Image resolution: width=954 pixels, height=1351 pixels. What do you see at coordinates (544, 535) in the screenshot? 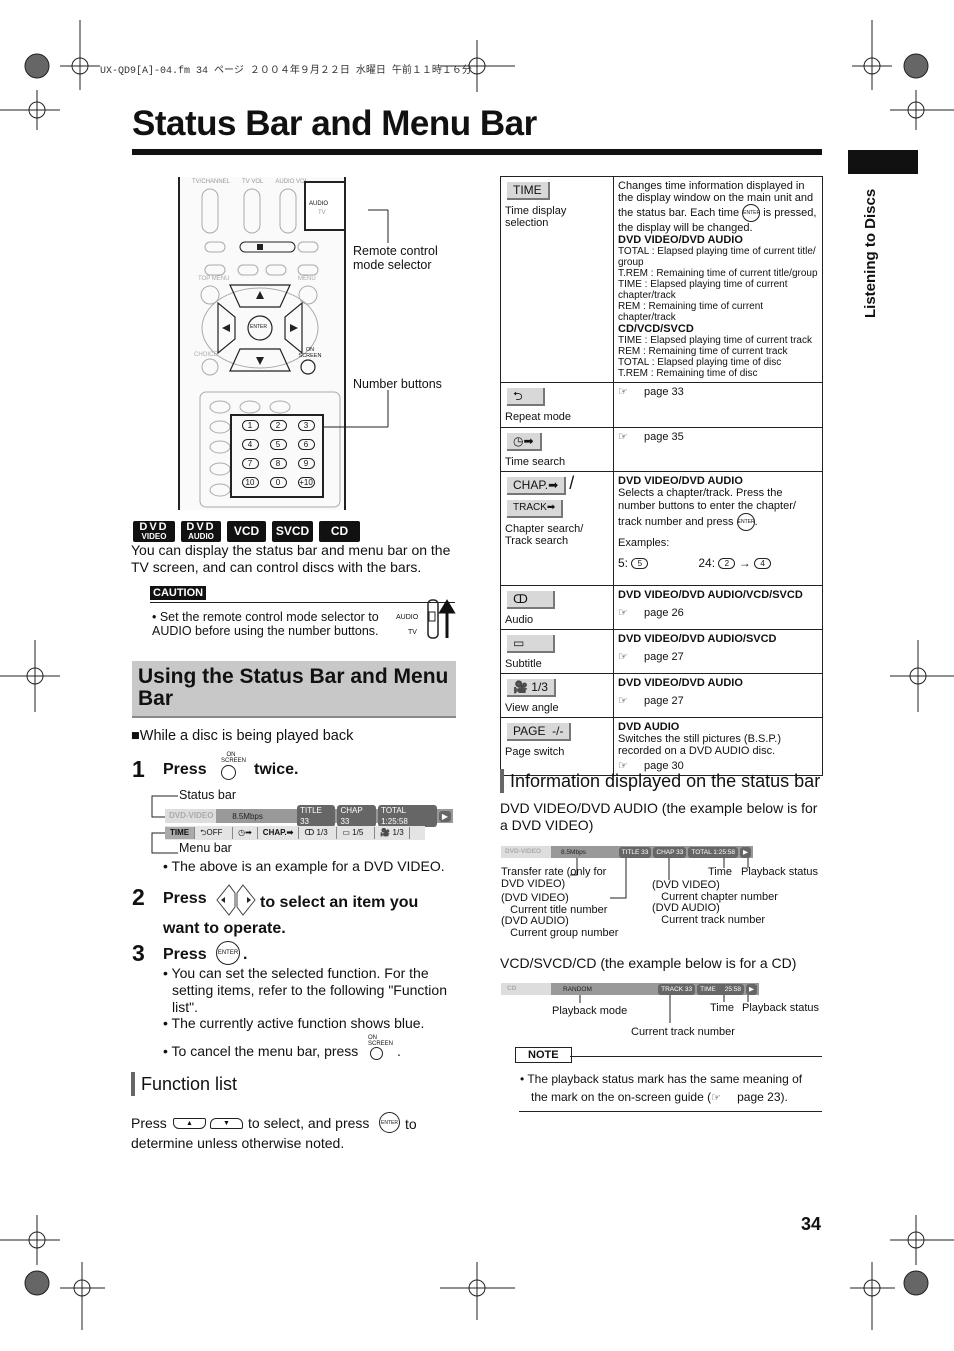
I see `function-name: Chapter search/ Track search` at bounding box center [544, 535].